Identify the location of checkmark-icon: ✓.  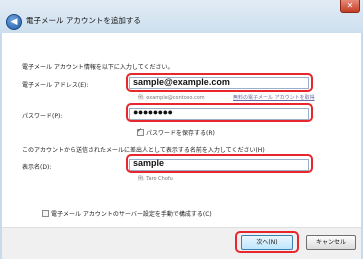
(140, 130).